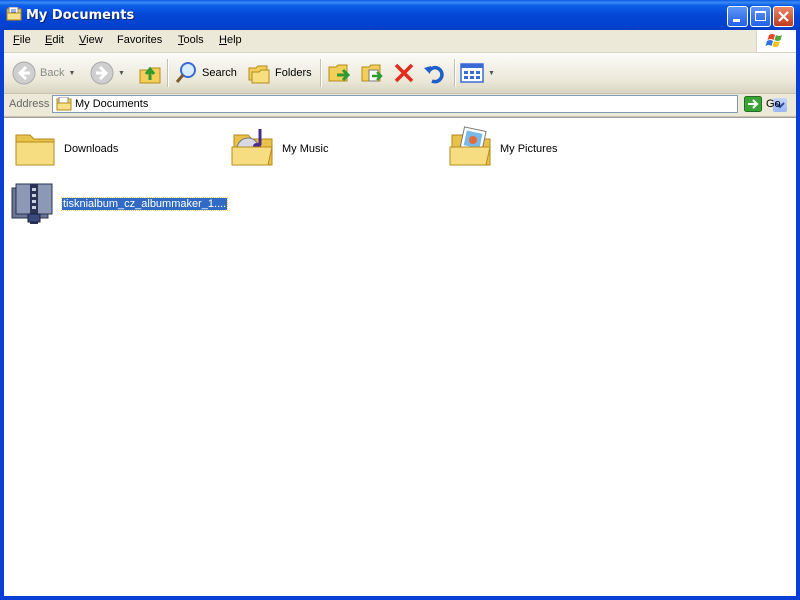 The width and height of the screenshot is (800, 600). What do you see at coordinates (400, 41) in the screenshot?
I see `menu-bar: File Edit View Favorites Tools Help` at bounding box center [400, 41].